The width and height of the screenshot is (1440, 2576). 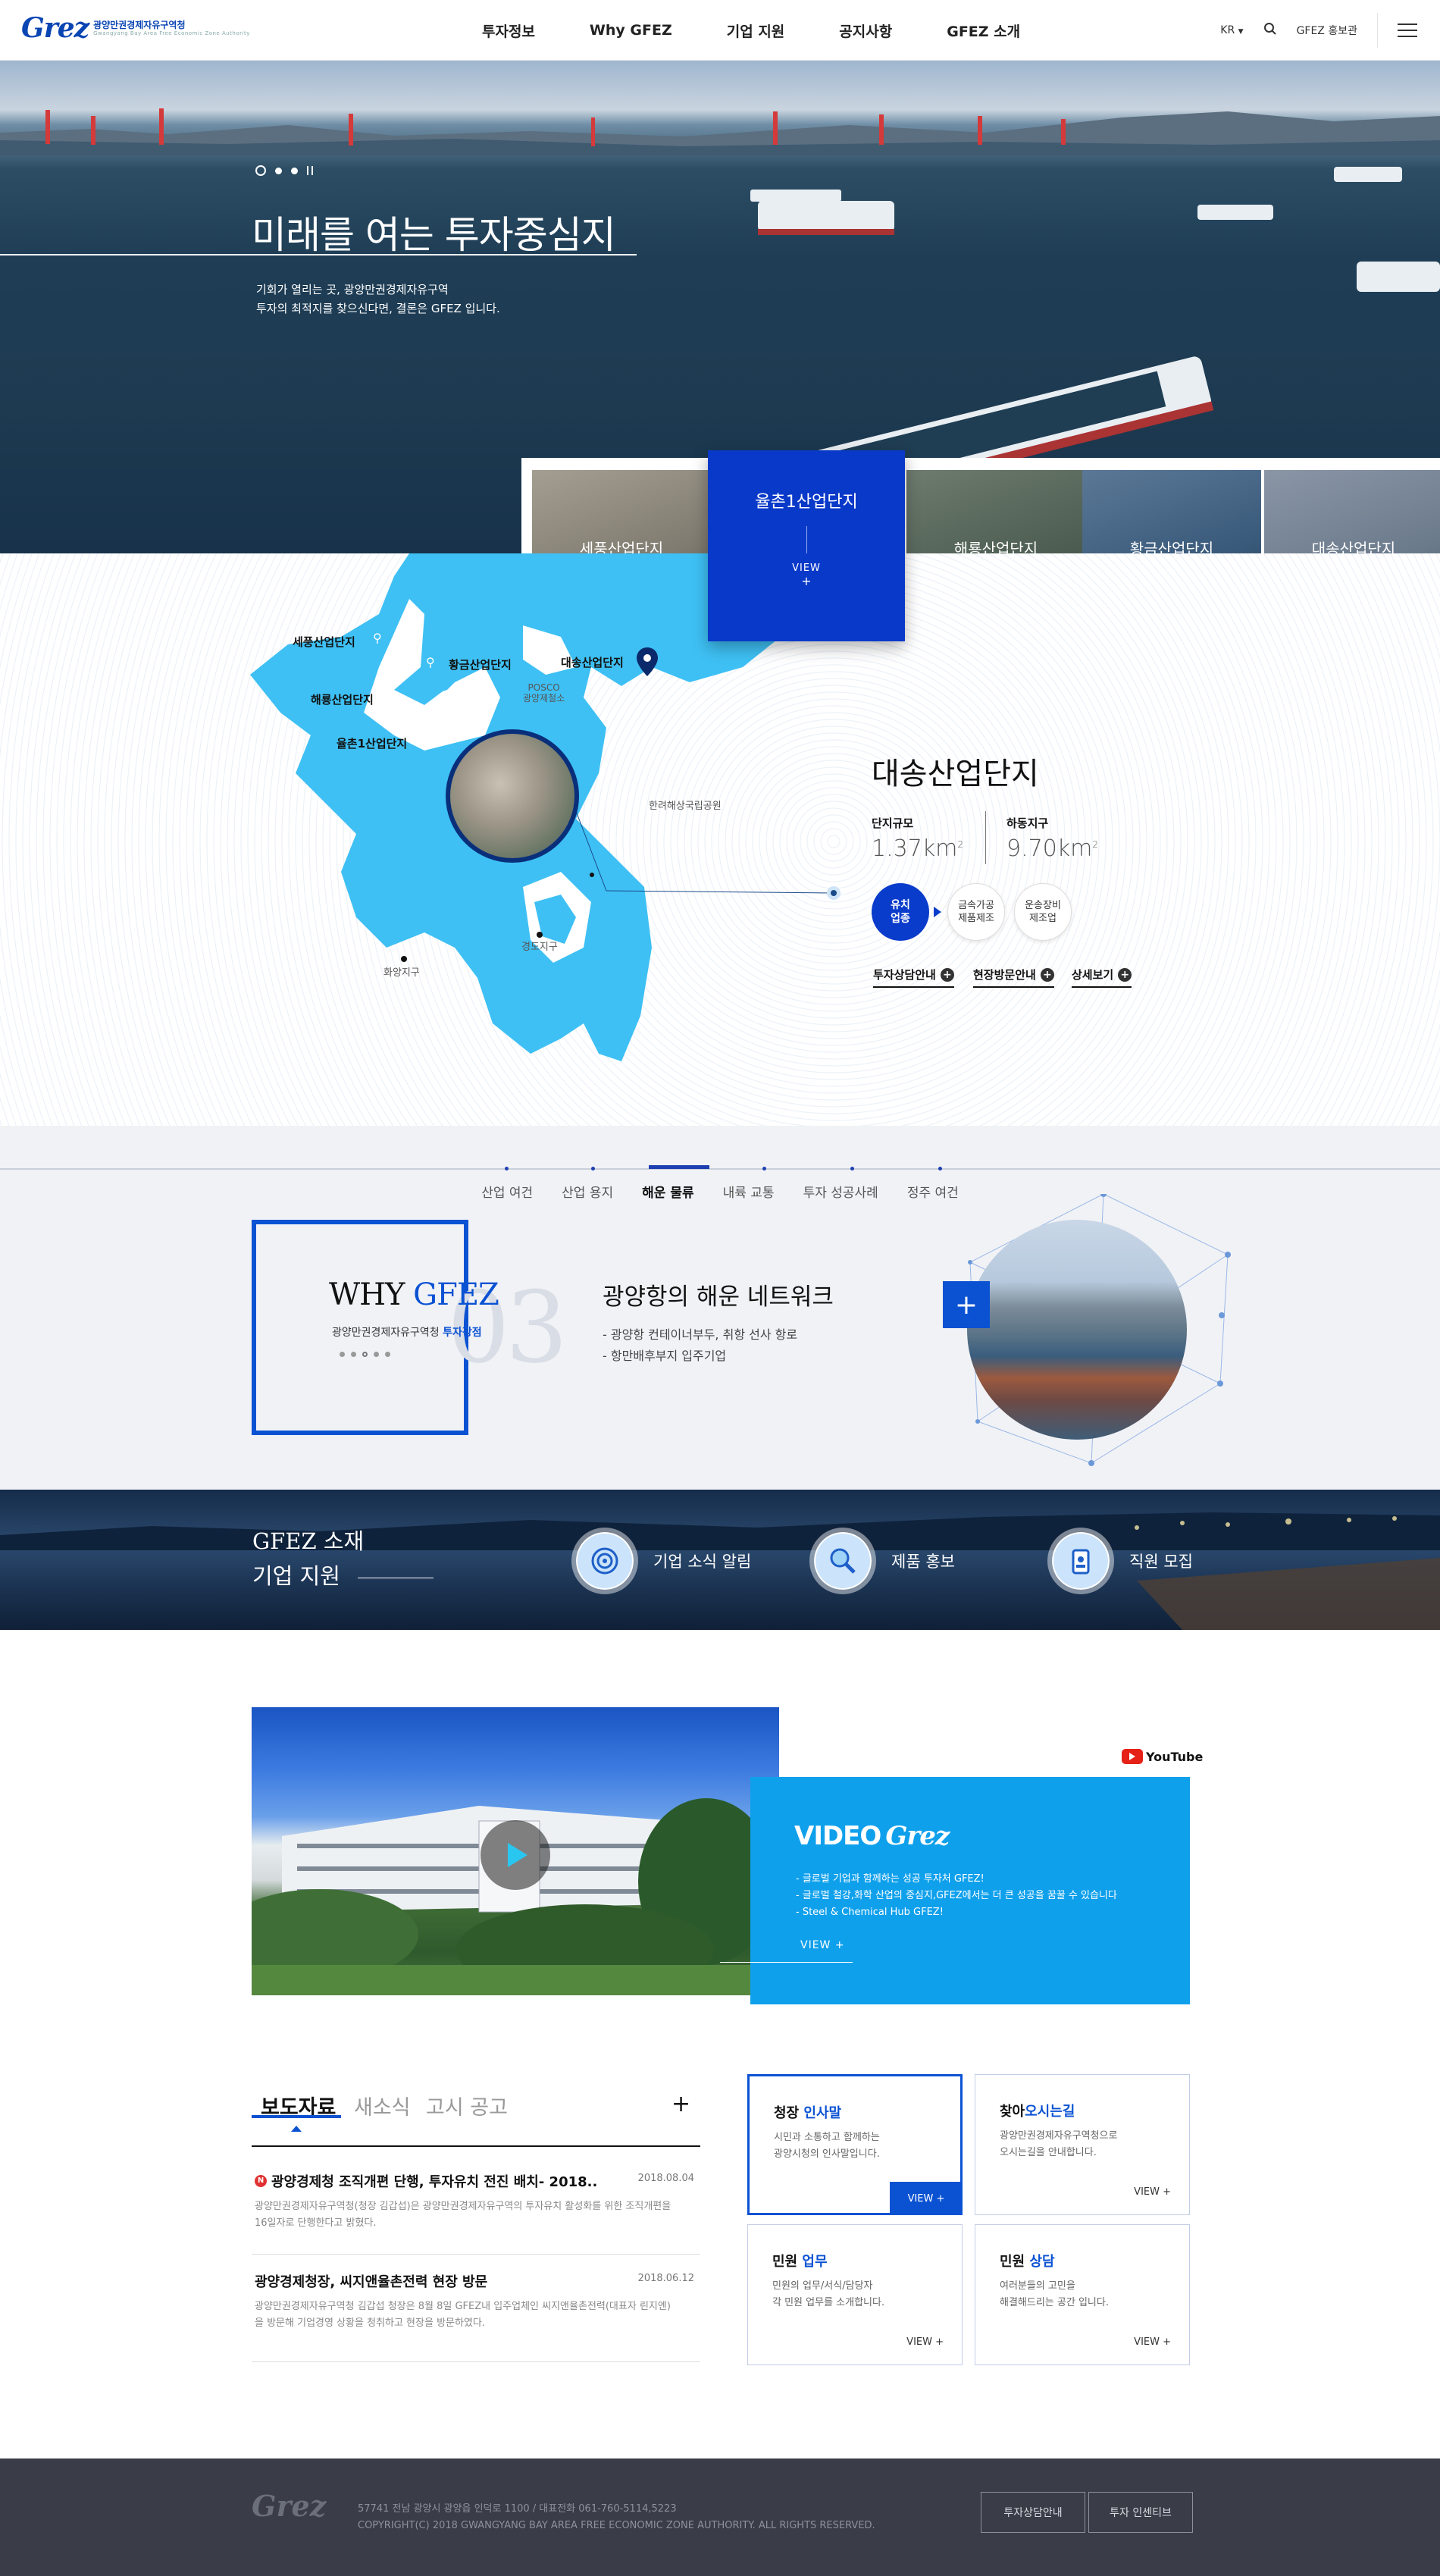 What do you see at coordinates (310, 170) in the screenshot?
I see `pause-icon` at bounding box center [310, 170].